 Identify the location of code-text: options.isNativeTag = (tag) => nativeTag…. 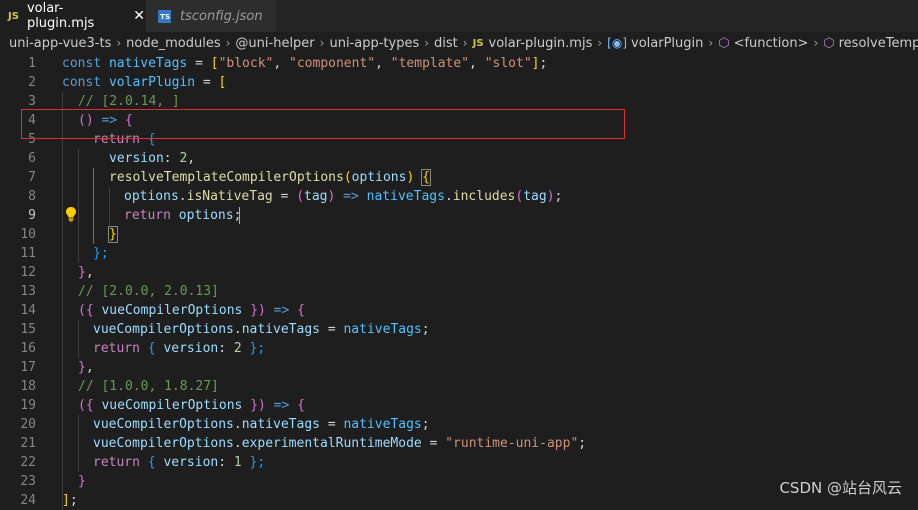
(343, 196).